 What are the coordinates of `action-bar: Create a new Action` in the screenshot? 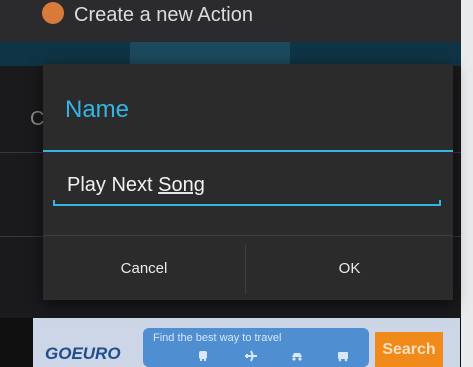 It's located at (236, 21).